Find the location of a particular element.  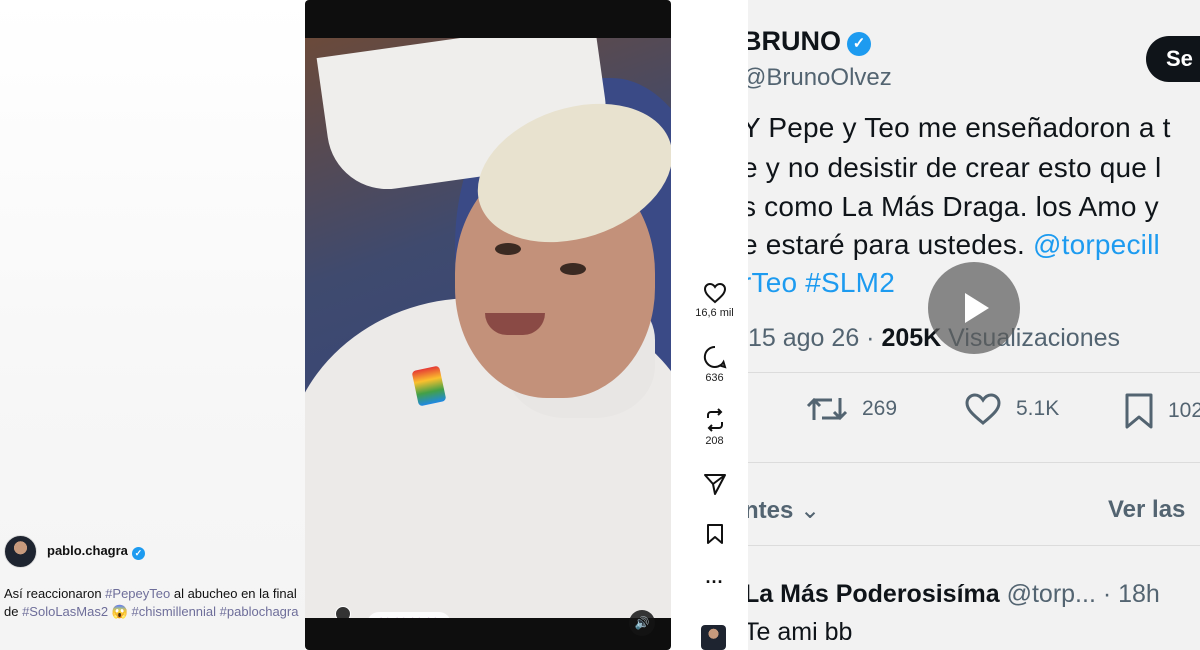

share-button is located at coordinates (714, 484).